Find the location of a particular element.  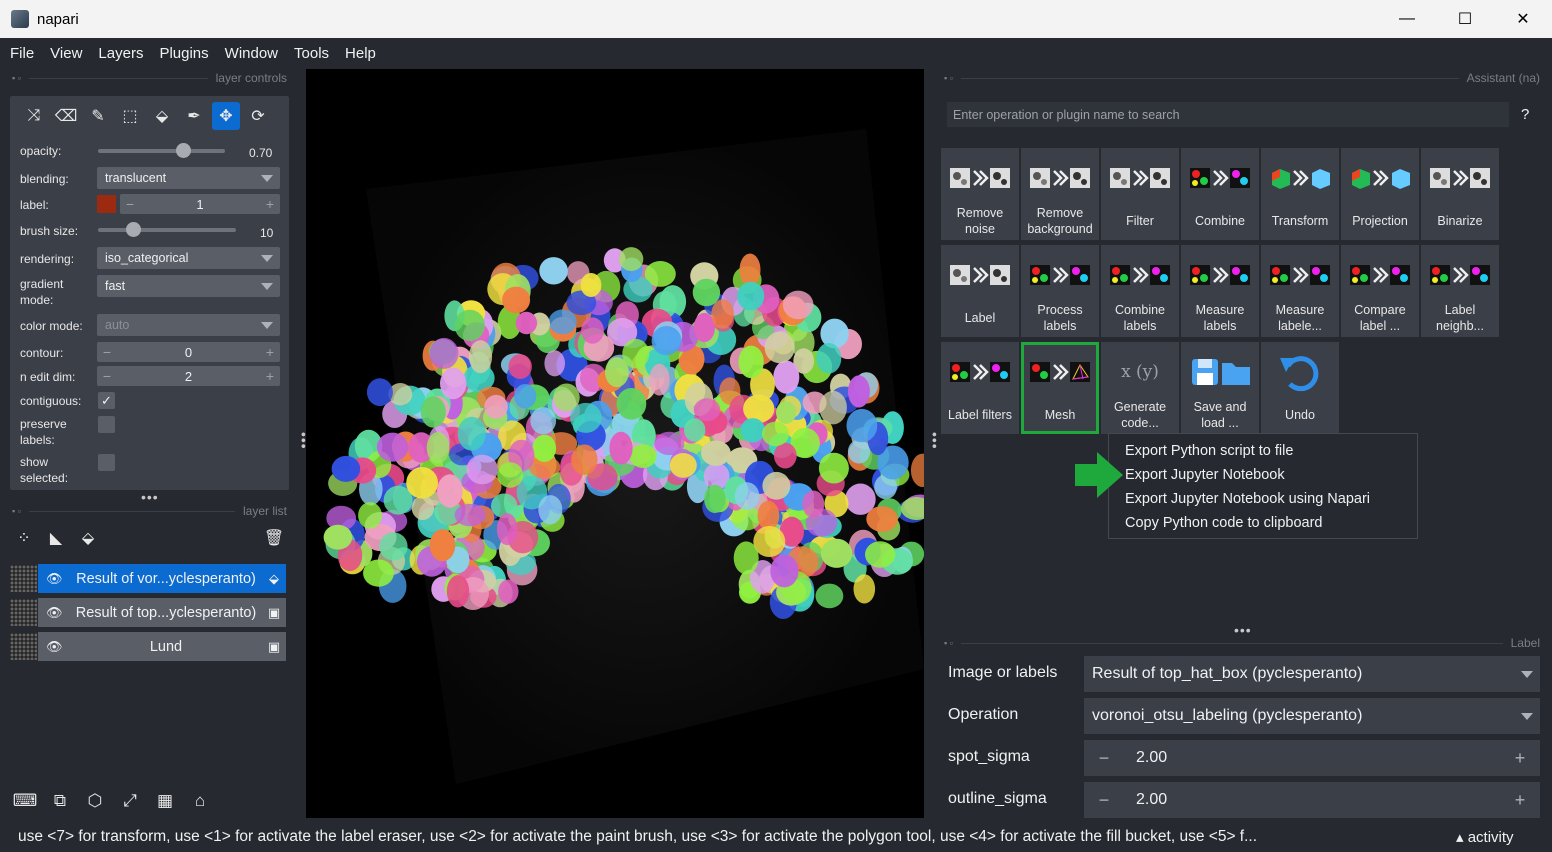

activity-button: ▴ activity is located at coordinates (1485, 837).